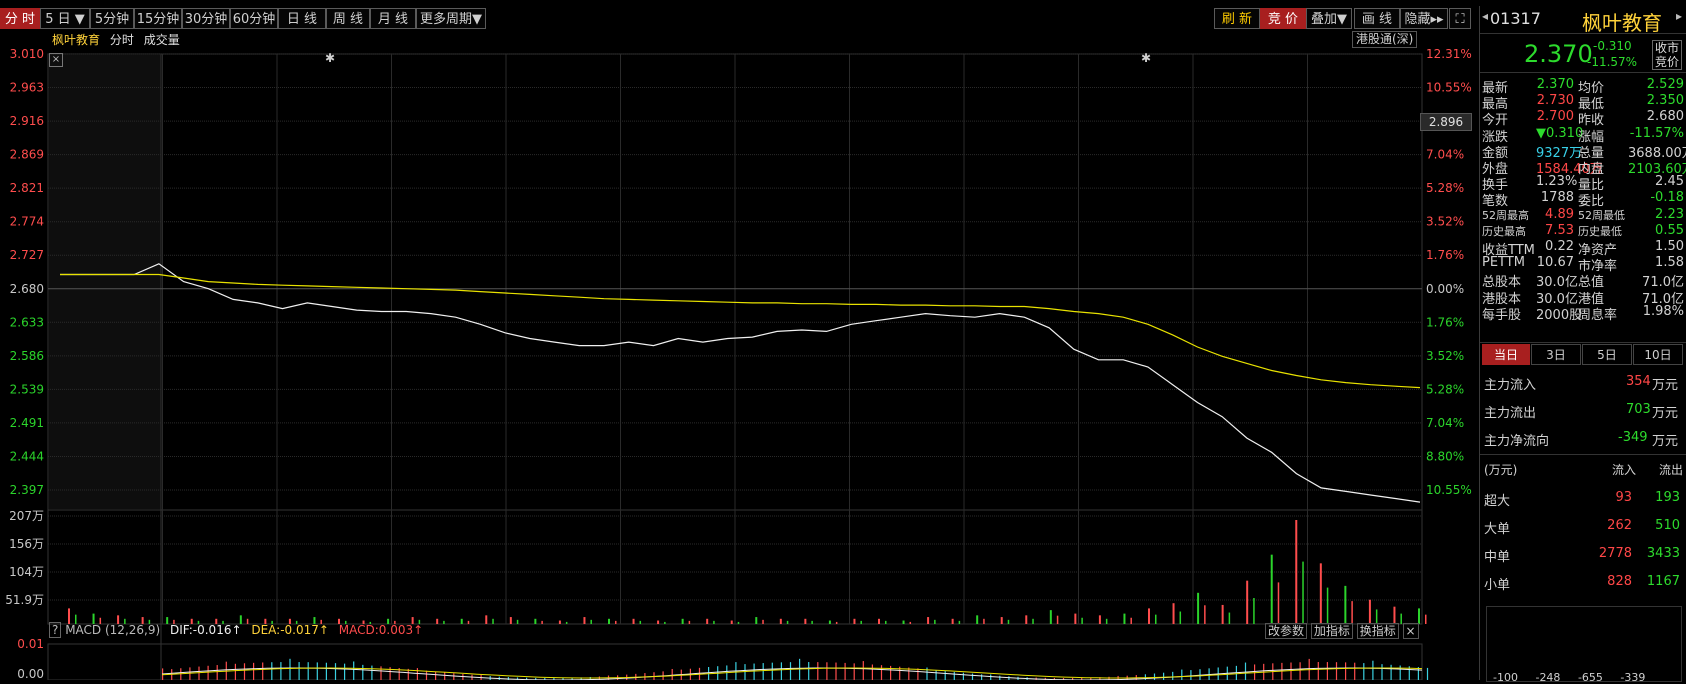  Describe the element at coordinates (26, 516) in the screenshot. I see `volume-tick: 207万` at that location.